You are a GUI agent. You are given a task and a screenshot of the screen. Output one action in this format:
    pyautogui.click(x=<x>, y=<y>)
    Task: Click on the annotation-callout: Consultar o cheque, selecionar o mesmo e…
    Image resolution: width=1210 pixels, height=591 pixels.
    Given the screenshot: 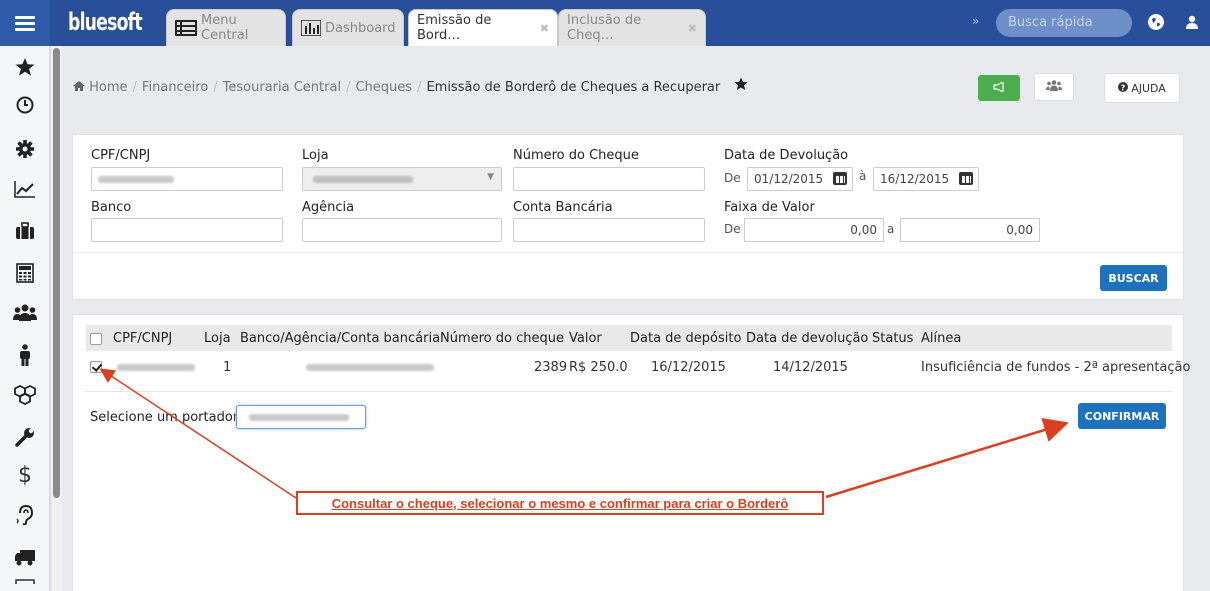 What is the action you would take?
    pyautogui.click(x=560, y=503)
    